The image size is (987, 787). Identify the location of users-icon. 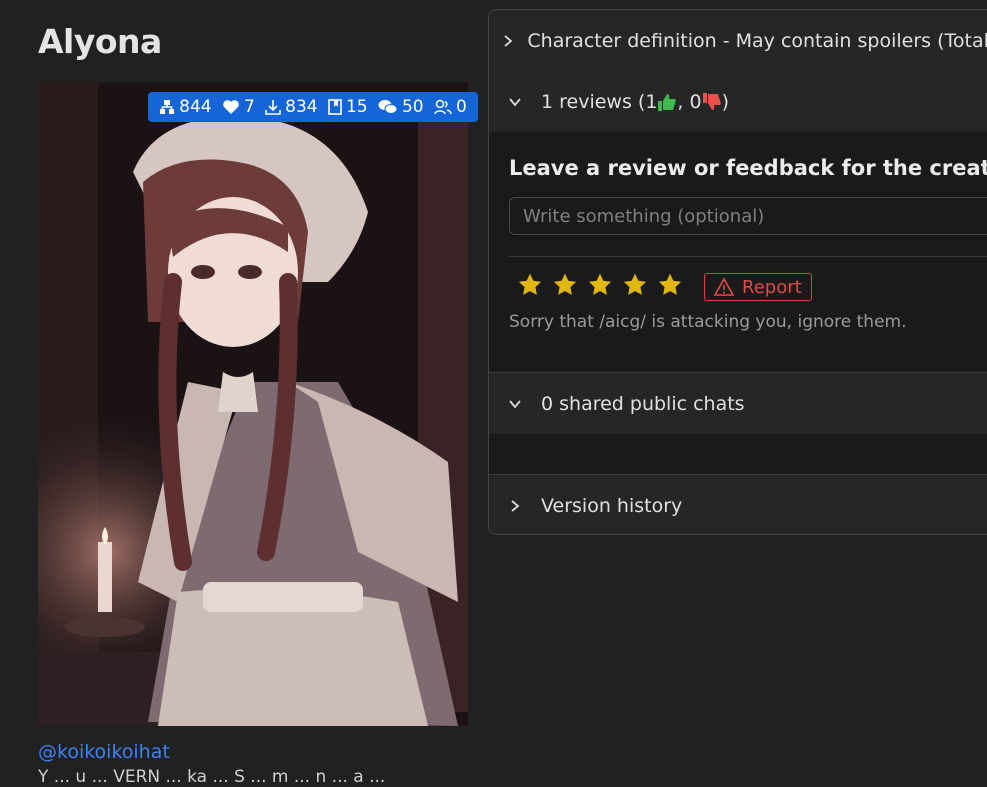
(443, 107).